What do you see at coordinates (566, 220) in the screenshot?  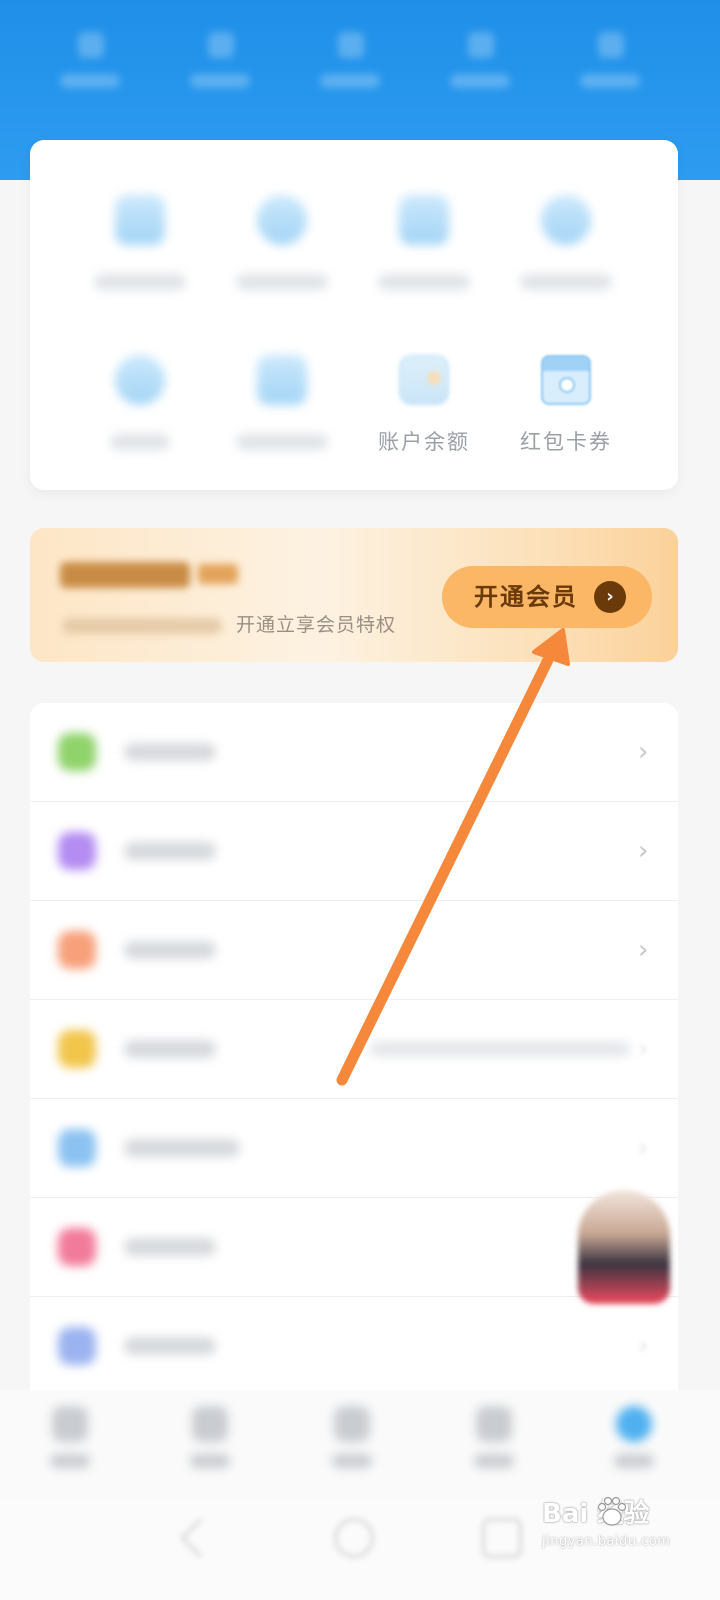 I see `cloud-icon` at bounding box center [566, 220].